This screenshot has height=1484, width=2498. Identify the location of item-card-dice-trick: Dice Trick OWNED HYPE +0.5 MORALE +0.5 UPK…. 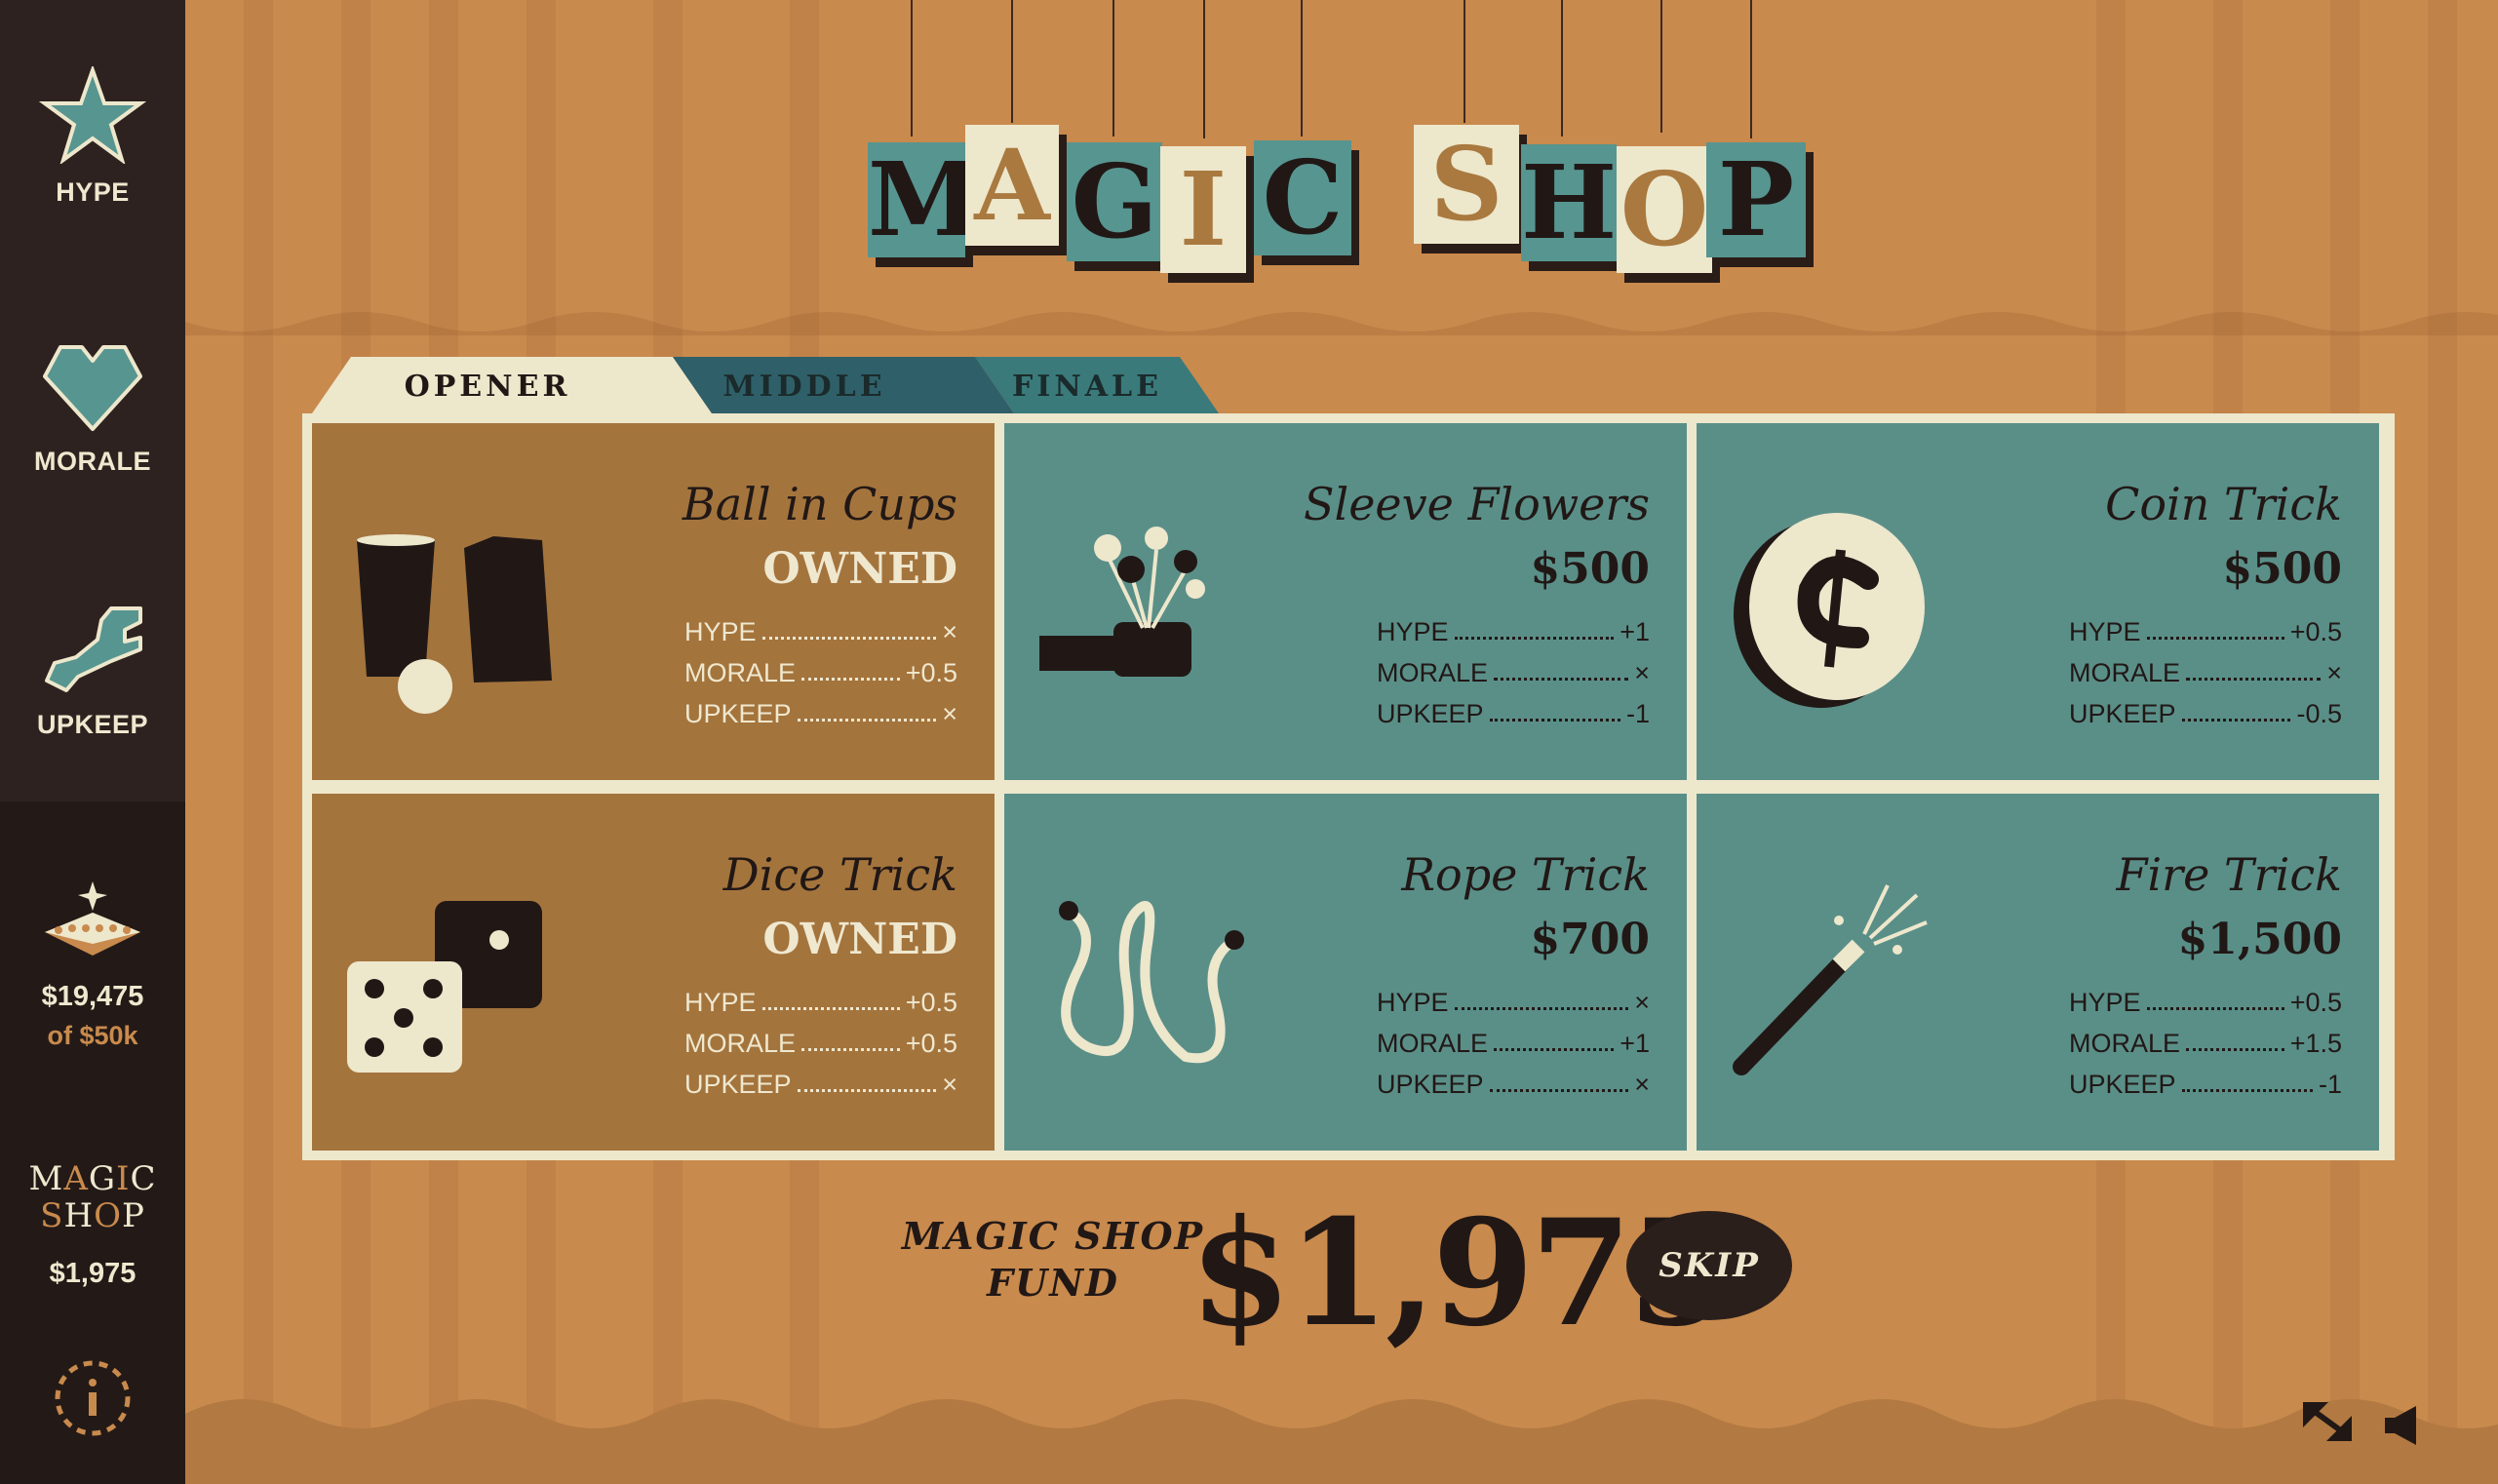
(653, 972).